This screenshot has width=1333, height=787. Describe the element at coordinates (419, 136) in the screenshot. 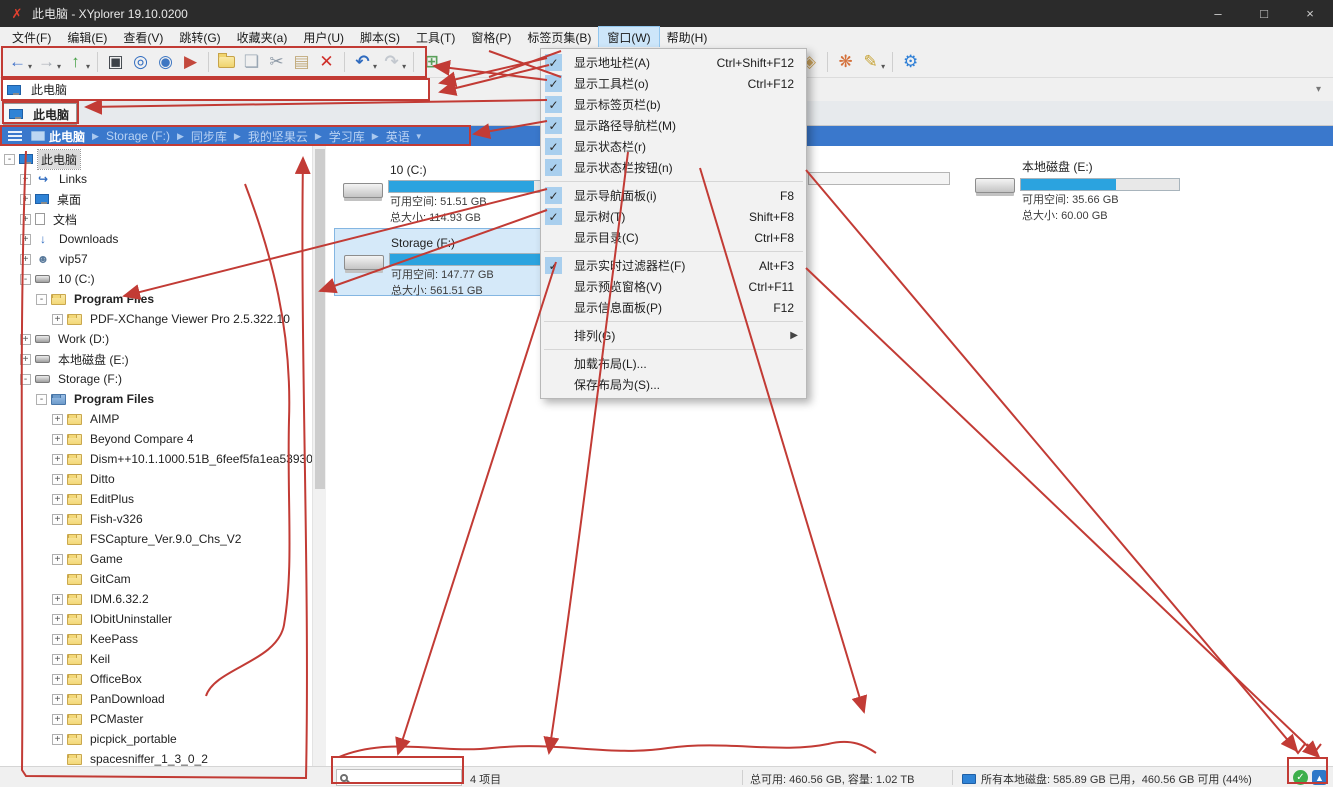

I see `breadcrumb-dropdown-icon: ▼` at that location.